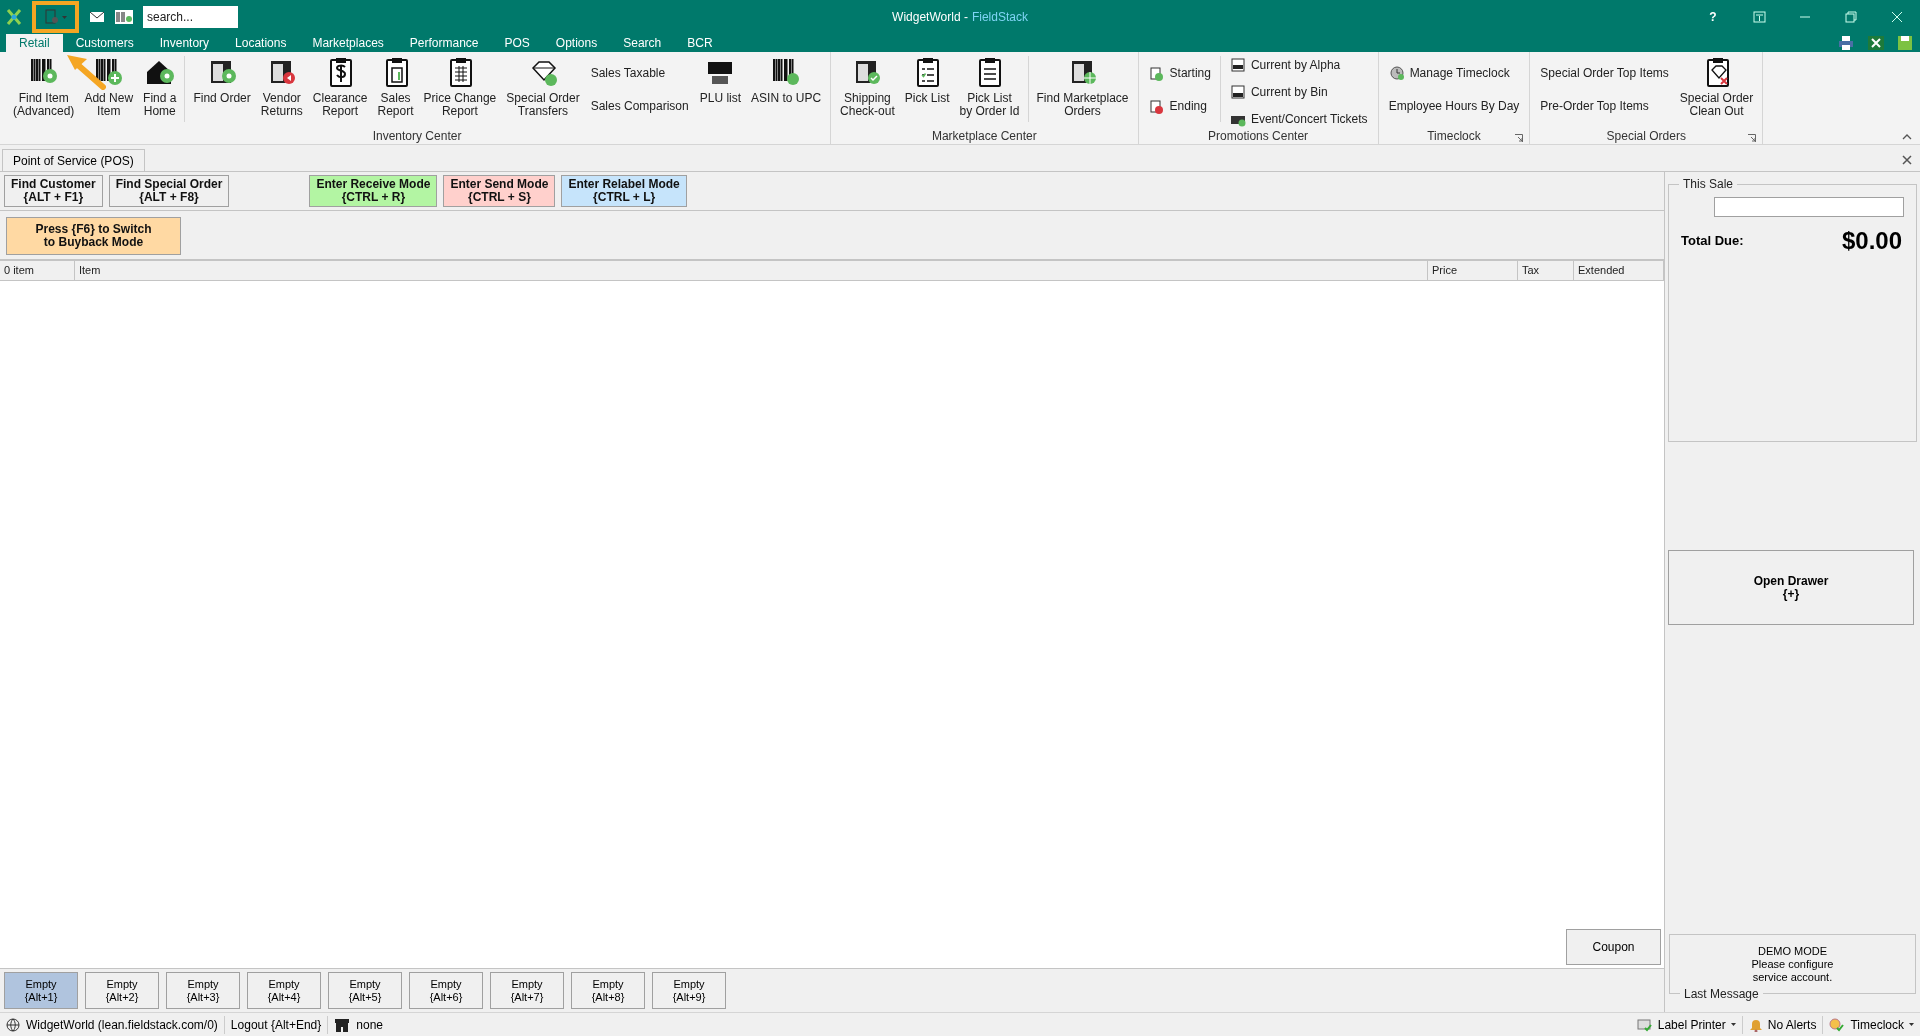  I want to click on status-text: Logout {Alt+End}, so click(276, 1024).